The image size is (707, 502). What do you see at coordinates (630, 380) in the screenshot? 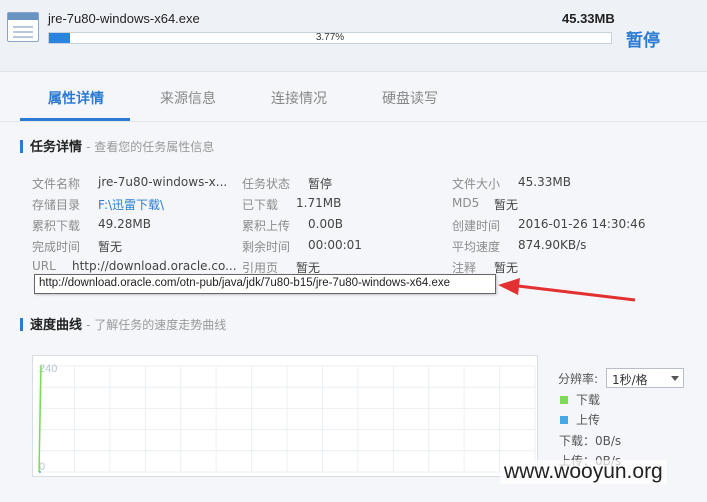
I see `resolution-value: 1秒/格` at bounding box center [630, 380].